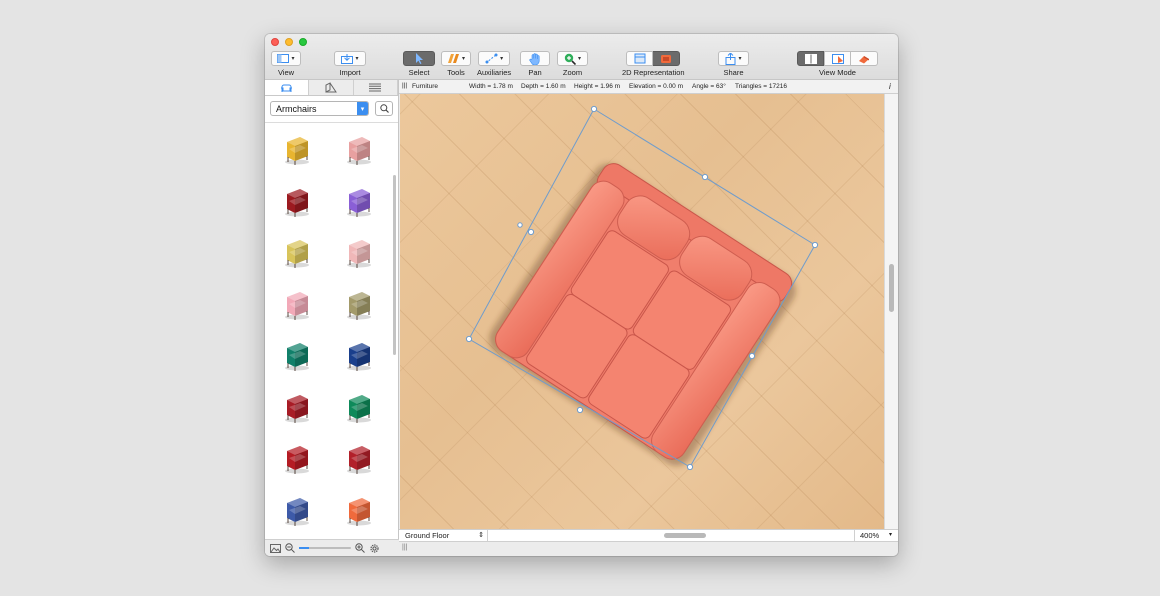 The height and width of the screenshot is (596, 1160). I want to click on info-angle: Angle = 63°, so click(709, 86).